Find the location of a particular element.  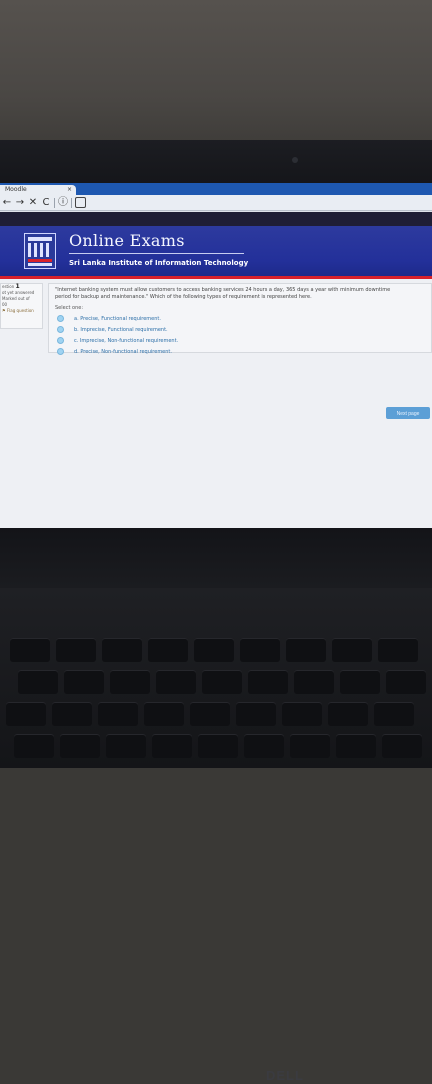

title-underline is located at coordinates (156, 253).